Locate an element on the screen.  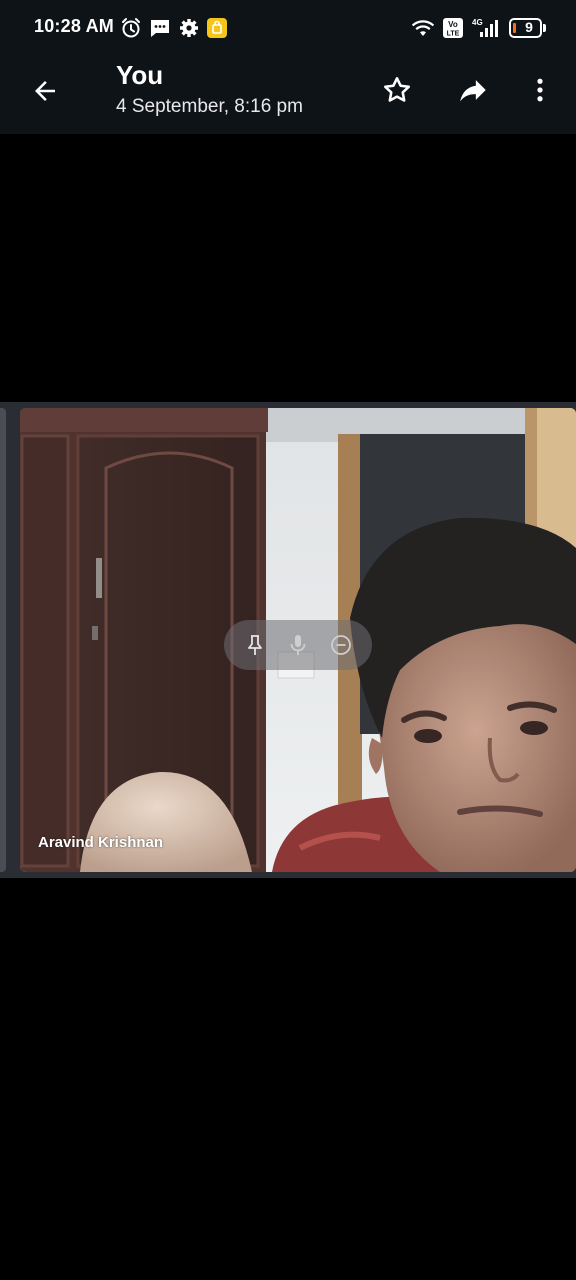
mic-icon is located at coordinates (298, 645).